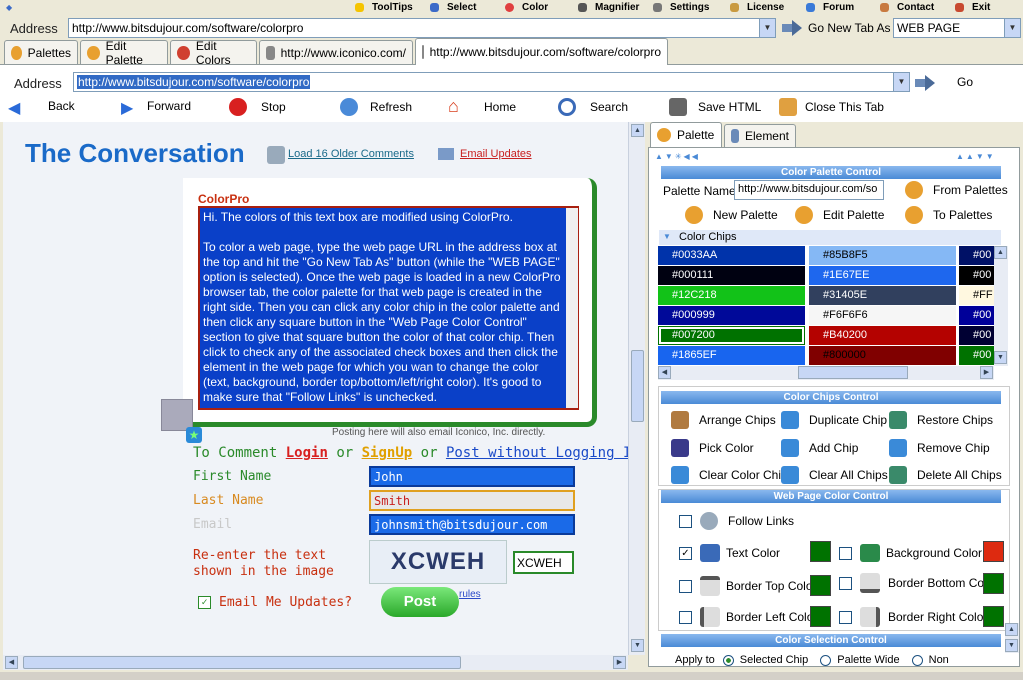 Image resolution: width=1023 pixels, height=680 pixels. I want to click on tab-palette: Palette, so click(686, 134).